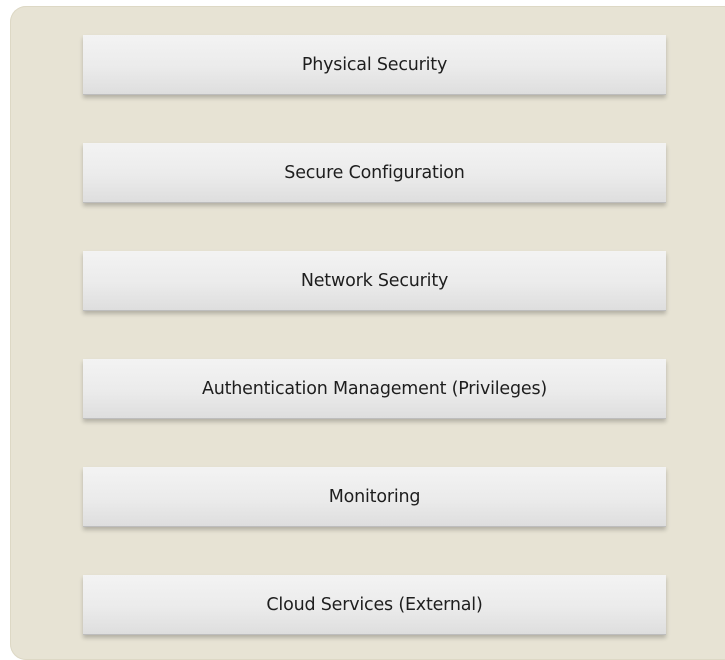  I want to click on layer-label: Physical Security, so click(374, 64).